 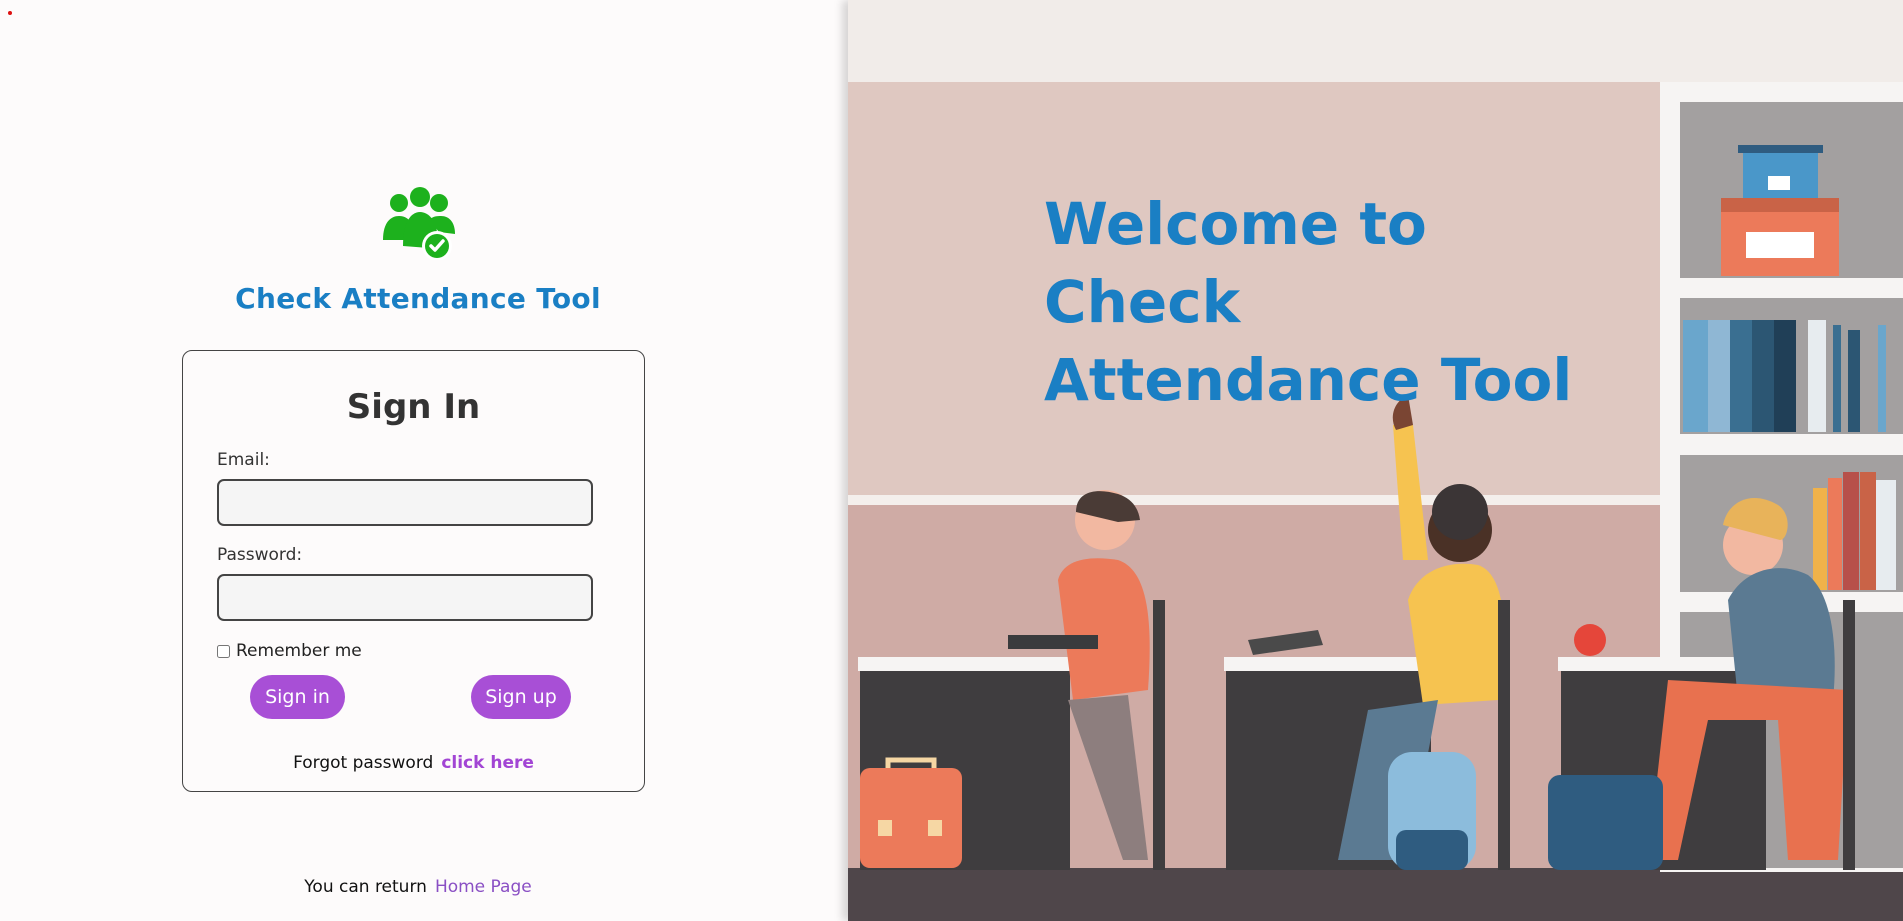 What do you see at coordinates (405, 502) in the screenshot?
I see `email-input` at bounding box center [405, 502].